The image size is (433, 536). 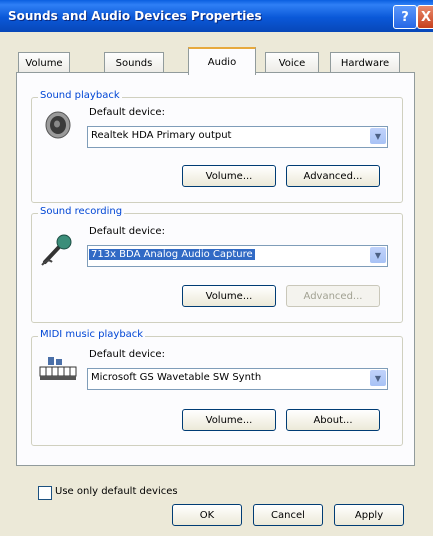 I want to click on sound-playback-title: Sound playback, so click(x=80, y=95).